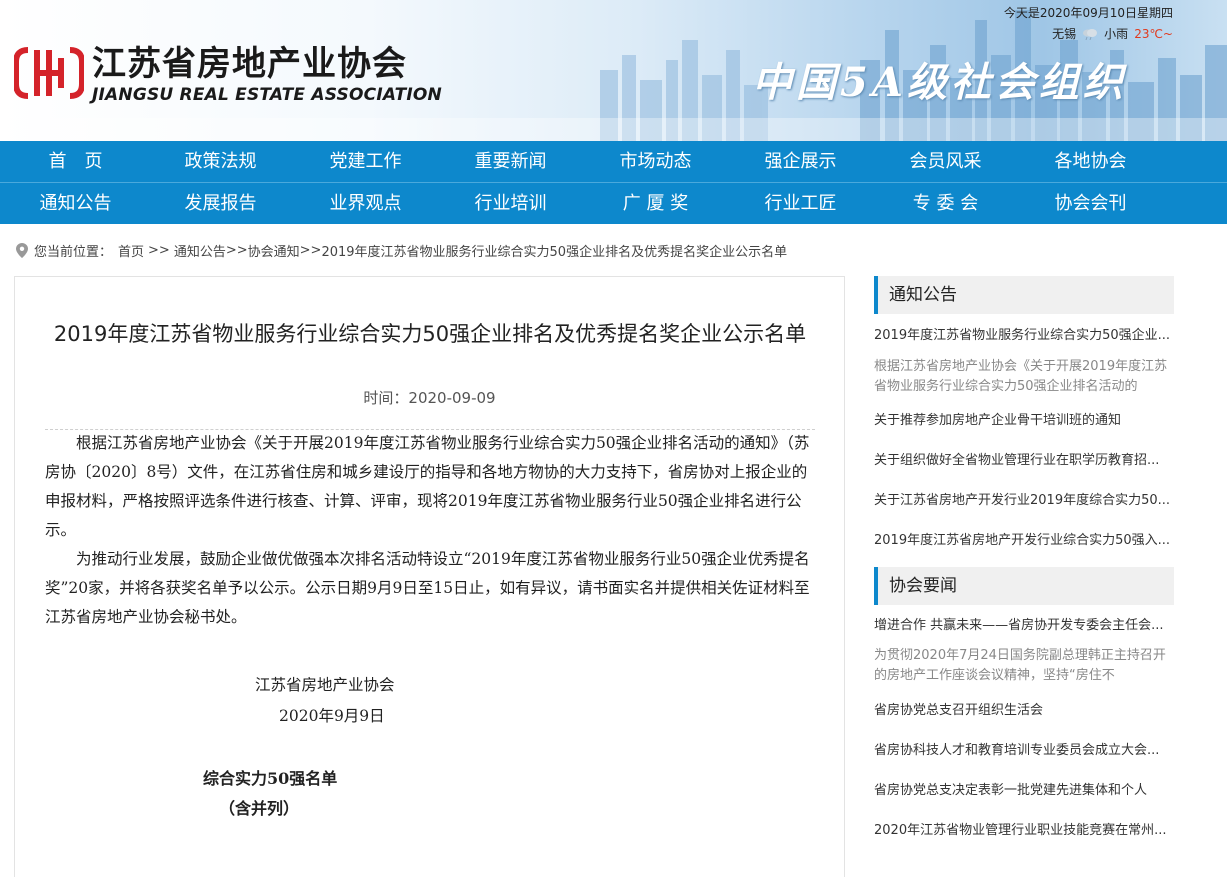  I want to click on sidebar-notice-item: 关于推荐参加房地产企业骨干培训班的通知, so click(1024, 421).